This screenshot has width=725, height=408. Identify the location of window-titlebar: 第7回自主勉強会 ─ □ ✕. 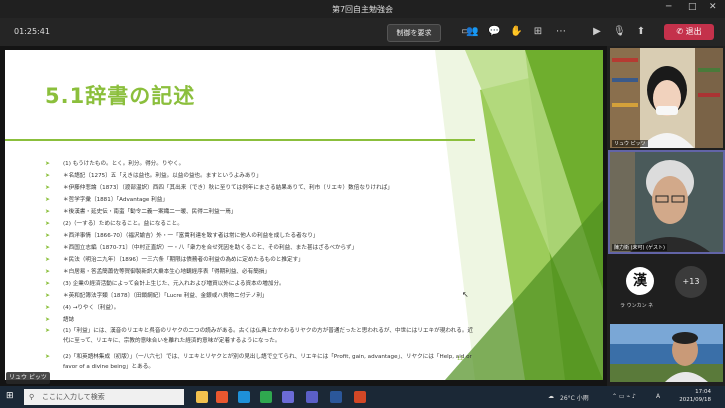
(362, 9).